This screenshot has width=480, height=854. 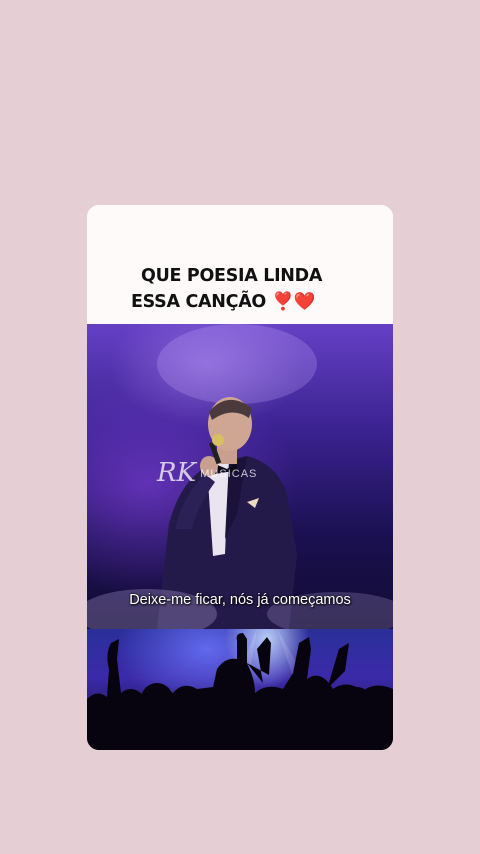 I want to click on watermark-initials: RK, so click(x=176, y=473).